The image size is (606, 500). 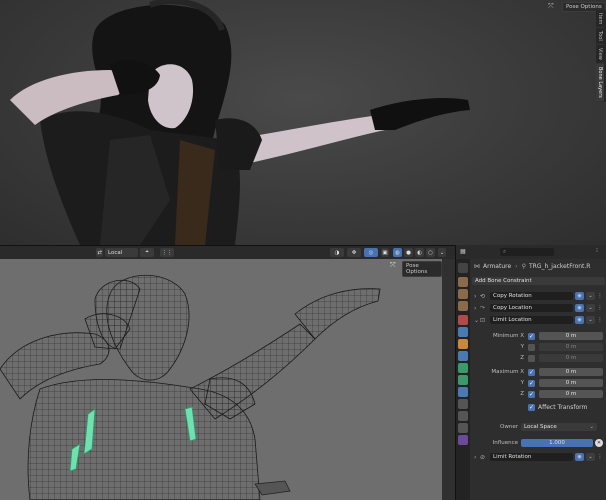 I want to click on minimum-z-checkbox, so click(x=531, y=358).